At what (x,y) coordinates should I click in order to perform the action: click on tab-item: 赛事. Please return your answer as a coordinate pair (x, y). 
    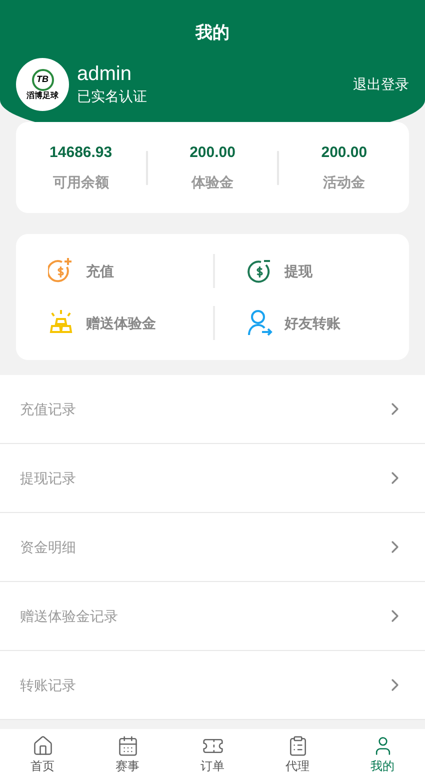
    Looking at the image, I should click on (127, 755).